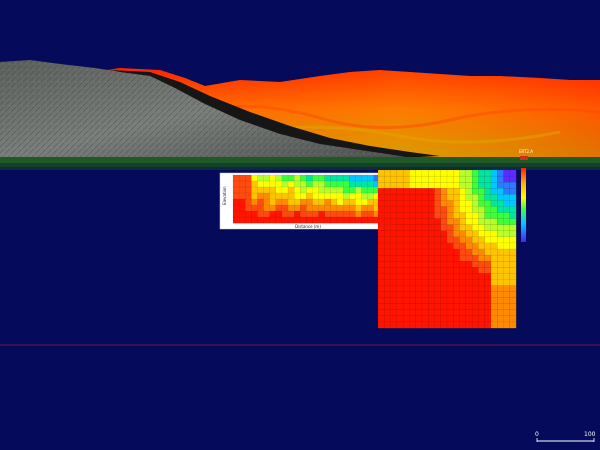 The height and width of the screenshot is (450, 600). Describe the element at coordinates (306, 201) in the screenshot. I see `resistivity-section-left: Elevation Distance (m)` at that location.